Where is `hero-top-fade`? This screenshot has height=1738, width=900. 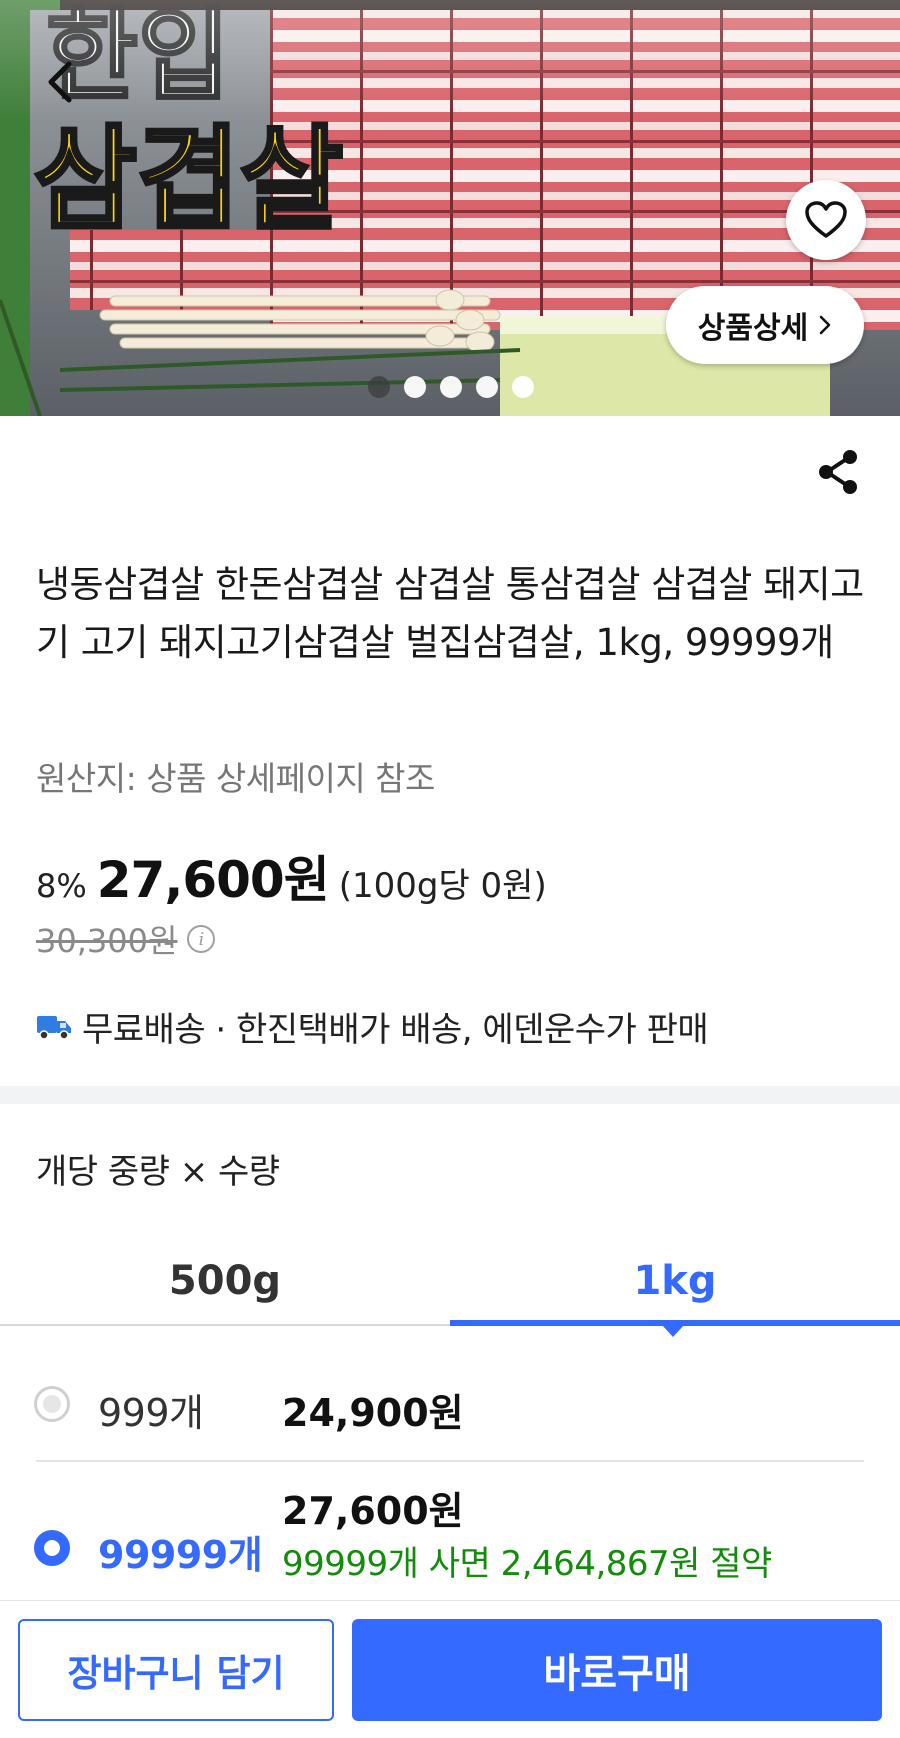
hero-top-fade is located at coordinates (450, 60).